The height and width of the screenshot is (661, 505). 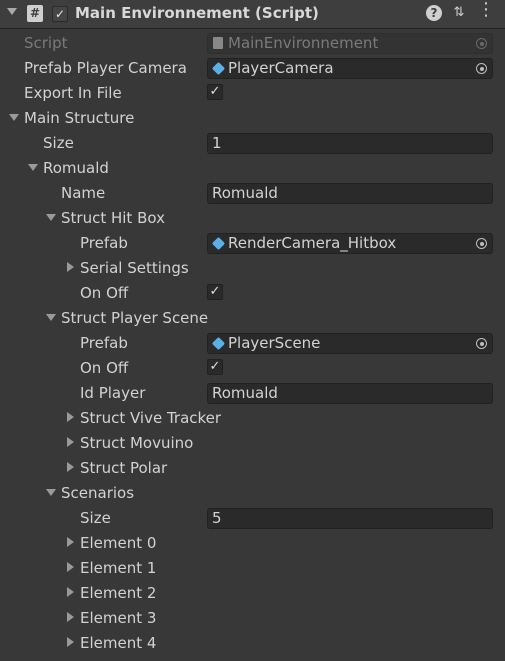 What do you see at coordinates (35, 13) in the screenshot?
I see `script-icon: #` at bounding box center [35, 13].